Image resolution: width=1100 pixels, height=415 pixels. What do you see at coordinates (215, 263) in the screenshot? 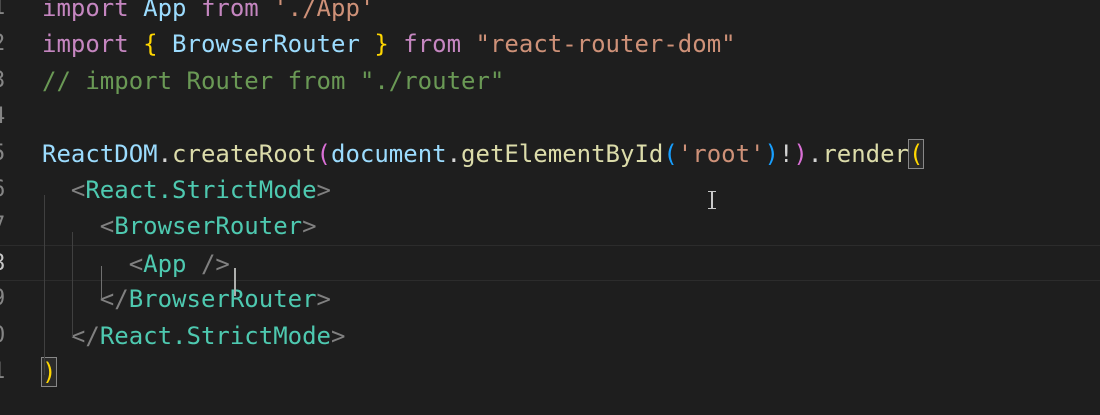
I see `code-token: />` at bounding box center [215, 263].